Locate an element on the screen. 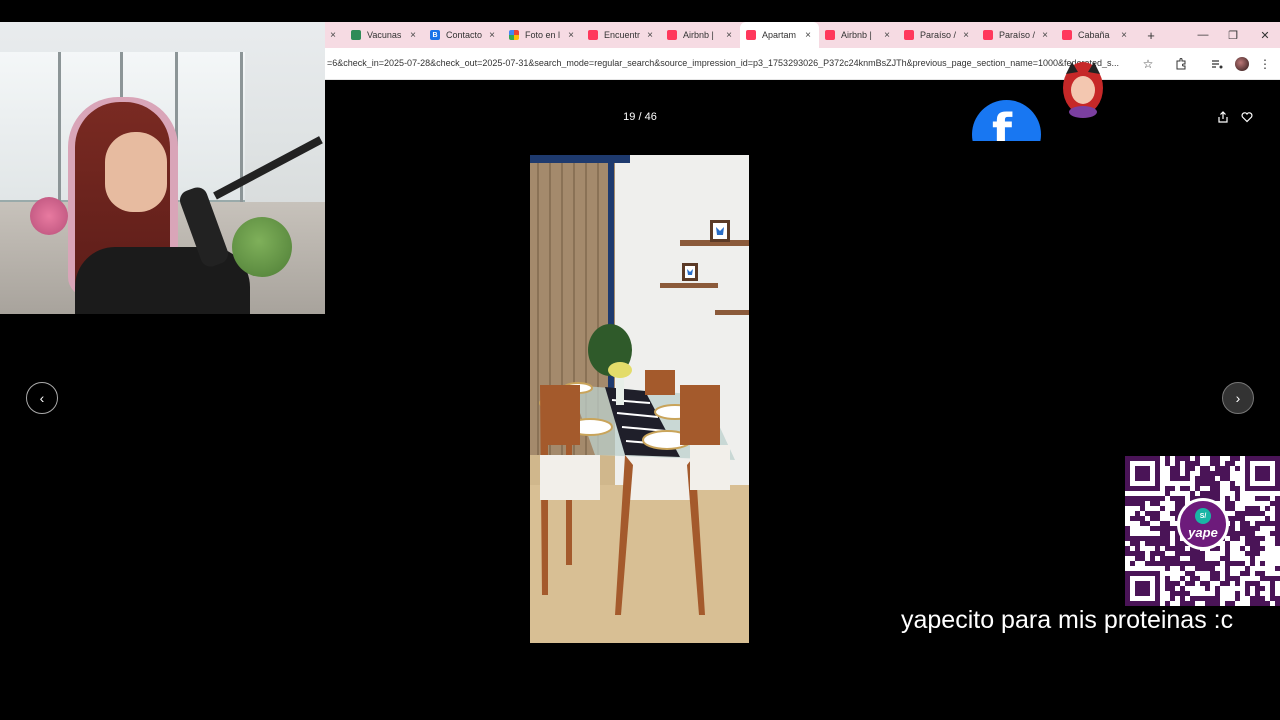  facebook-logo-icon: f is located at coordinates (1006, 120).